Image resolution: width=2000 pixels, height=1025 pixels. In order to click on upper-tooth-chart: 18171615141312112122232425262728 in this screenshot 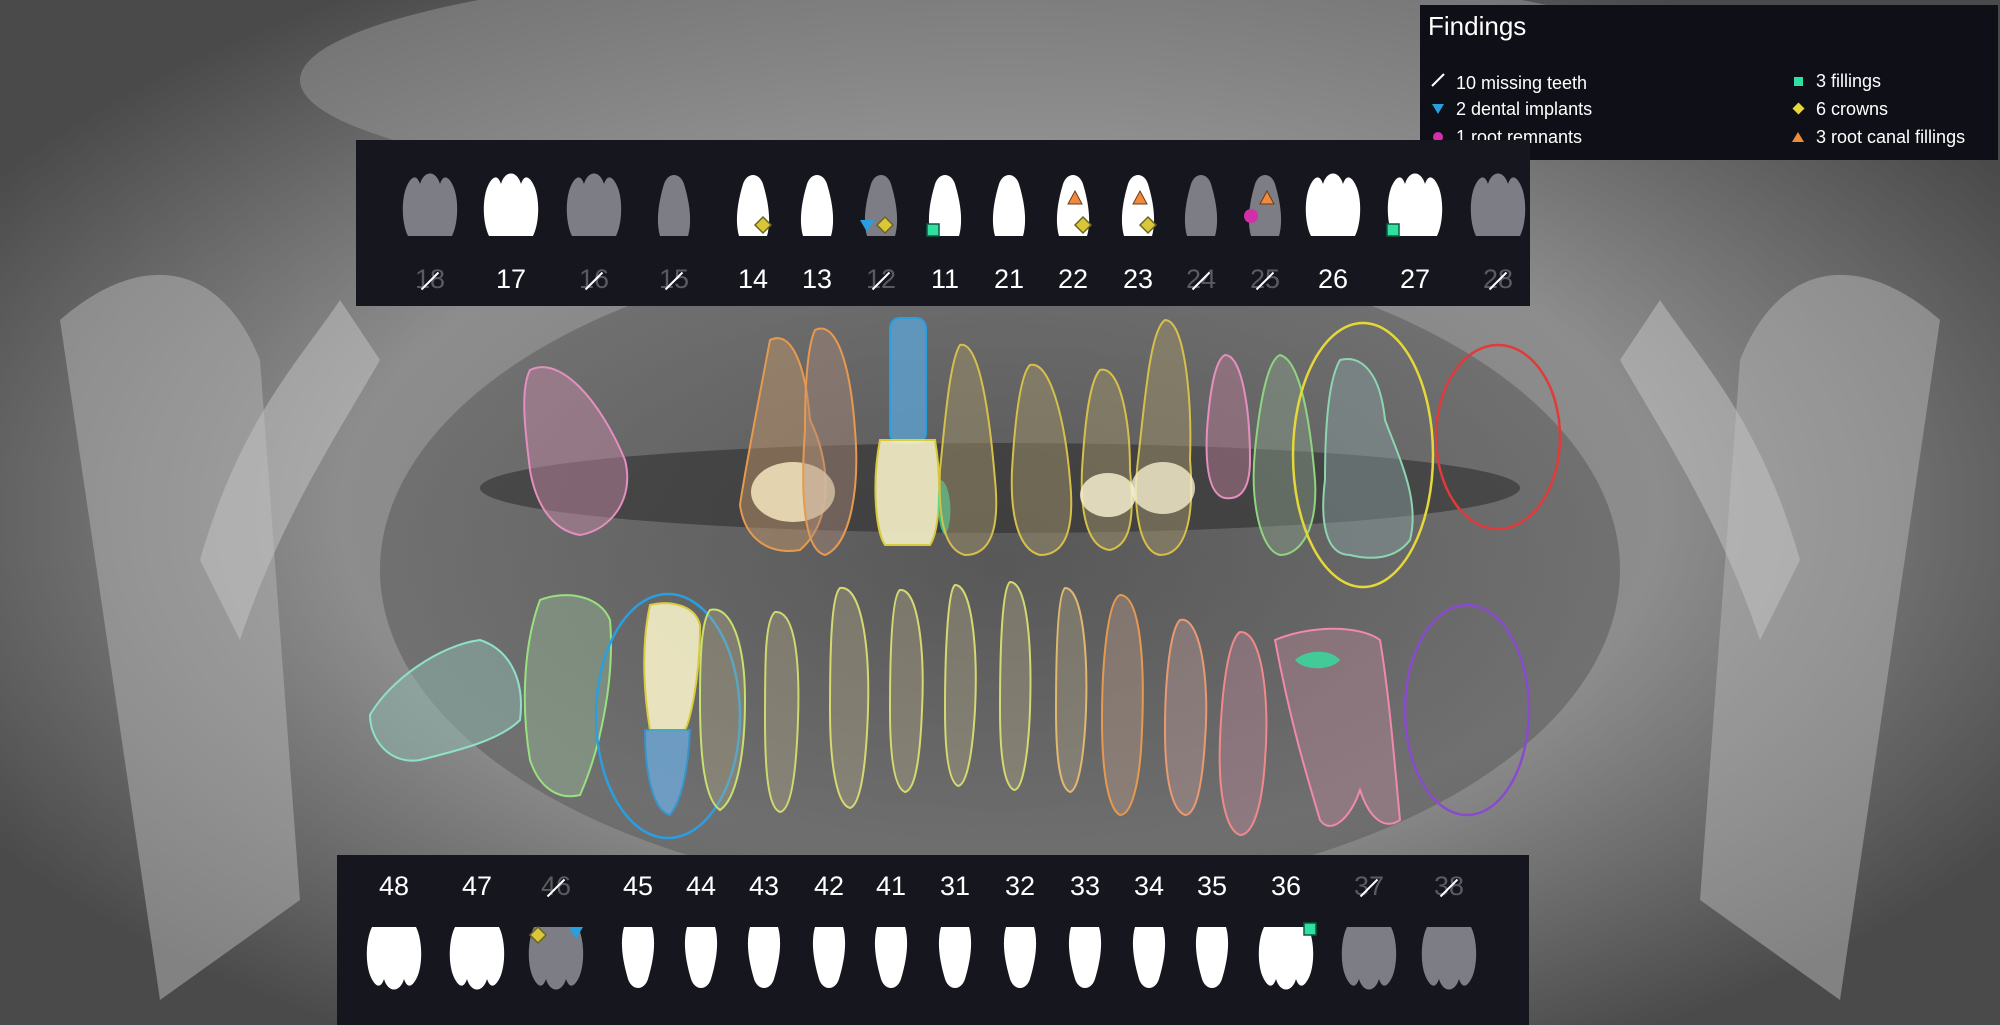, I will do `click(943, 223)`.